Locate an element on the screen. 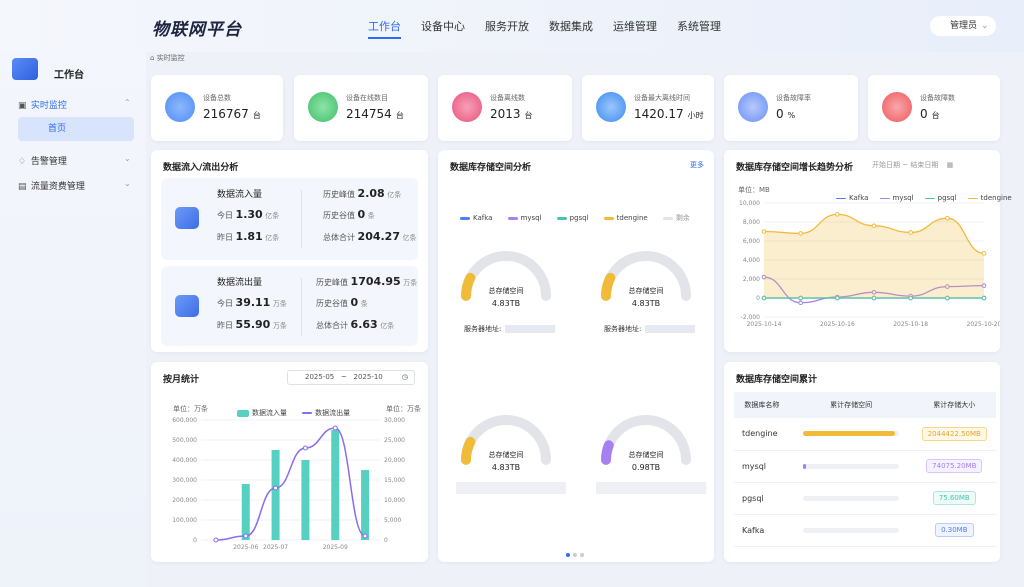 This screenshot has width=1024, height=587. table-row: tdengine 2044422.50MB is located at coordinates (865, 434).